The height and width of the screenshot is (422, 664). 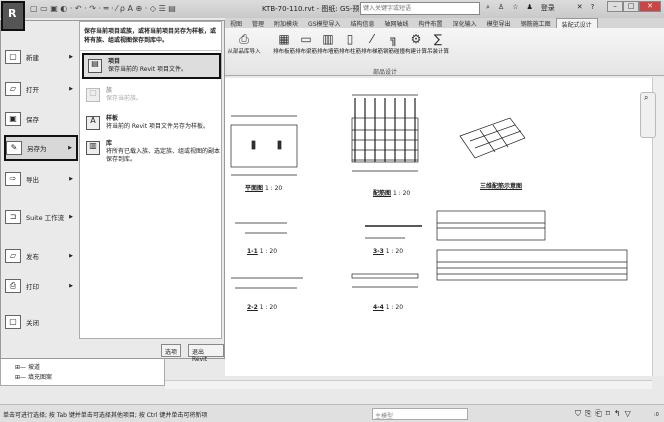 I want to click on project-browser: ⊞— 坡道 ⊞— 填充图案, so click(x=82, y=372).